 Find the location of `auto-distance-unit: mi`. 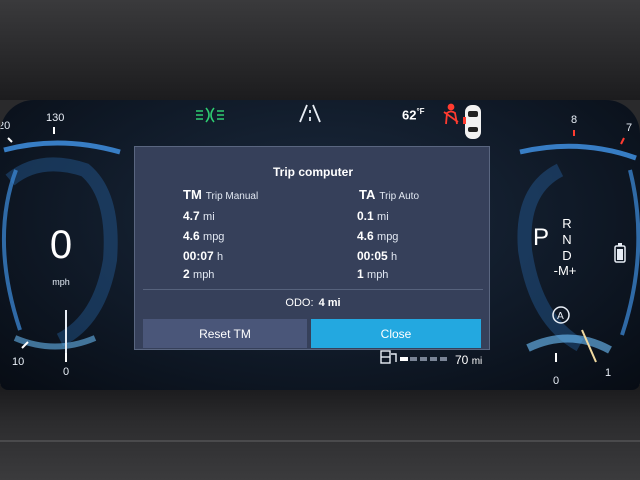

auto-distance-unit: mi is located at coordinates (383, 217).